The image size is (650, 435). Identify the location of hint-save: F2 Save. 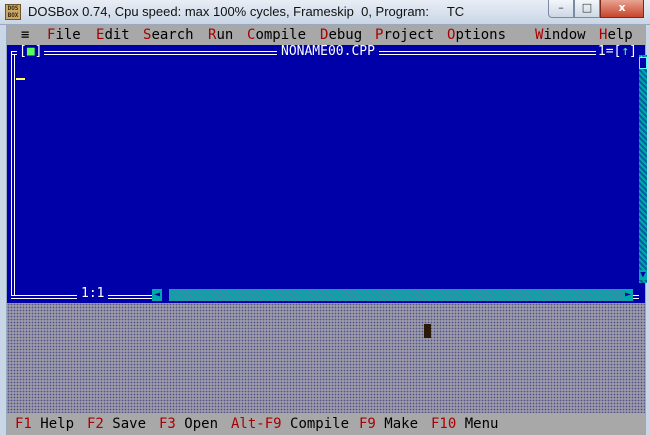
(116, 424).